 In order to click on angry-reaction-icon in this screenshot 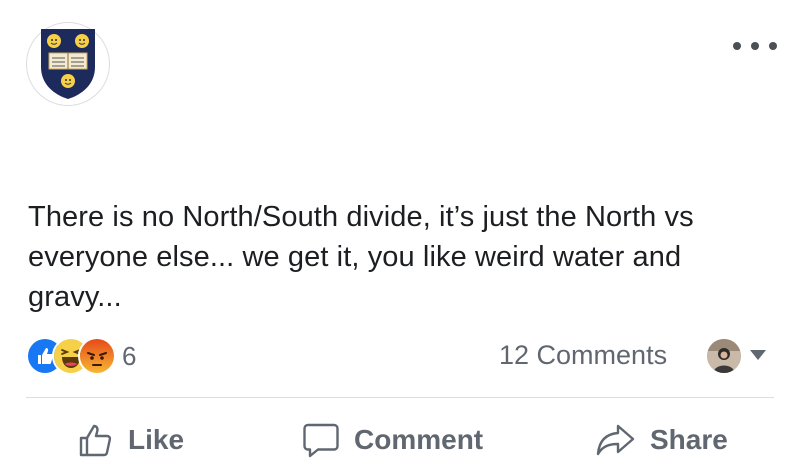, I will do `click(97, 356)`.